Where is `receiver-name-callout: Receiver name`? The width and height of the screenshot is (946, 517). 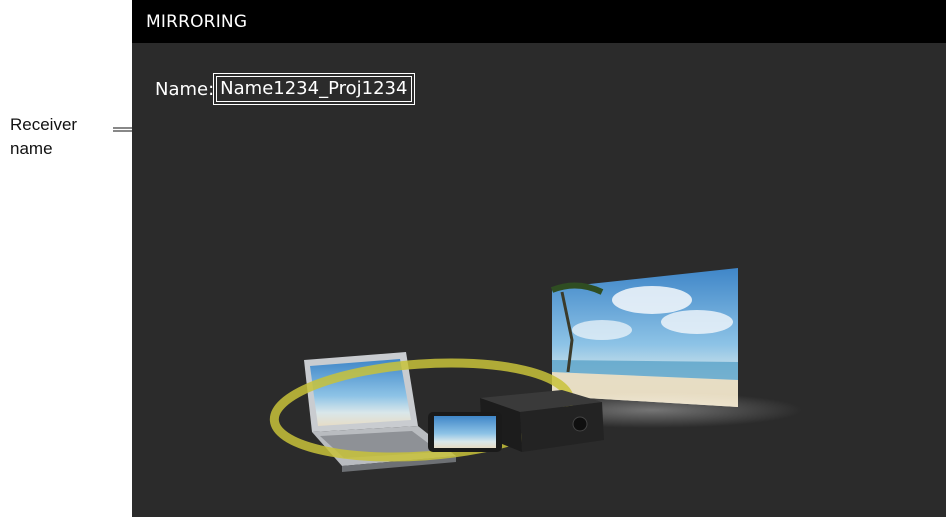
receiver-name-callout: Receiver name is located at coordinates (43, 137).